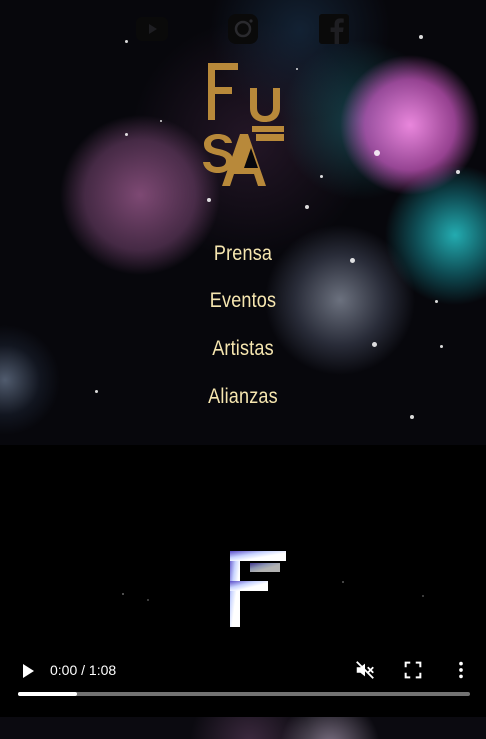  Describe the element at coordinates (461, 670) in the screenshot. I see `more-options-icon` at that location.